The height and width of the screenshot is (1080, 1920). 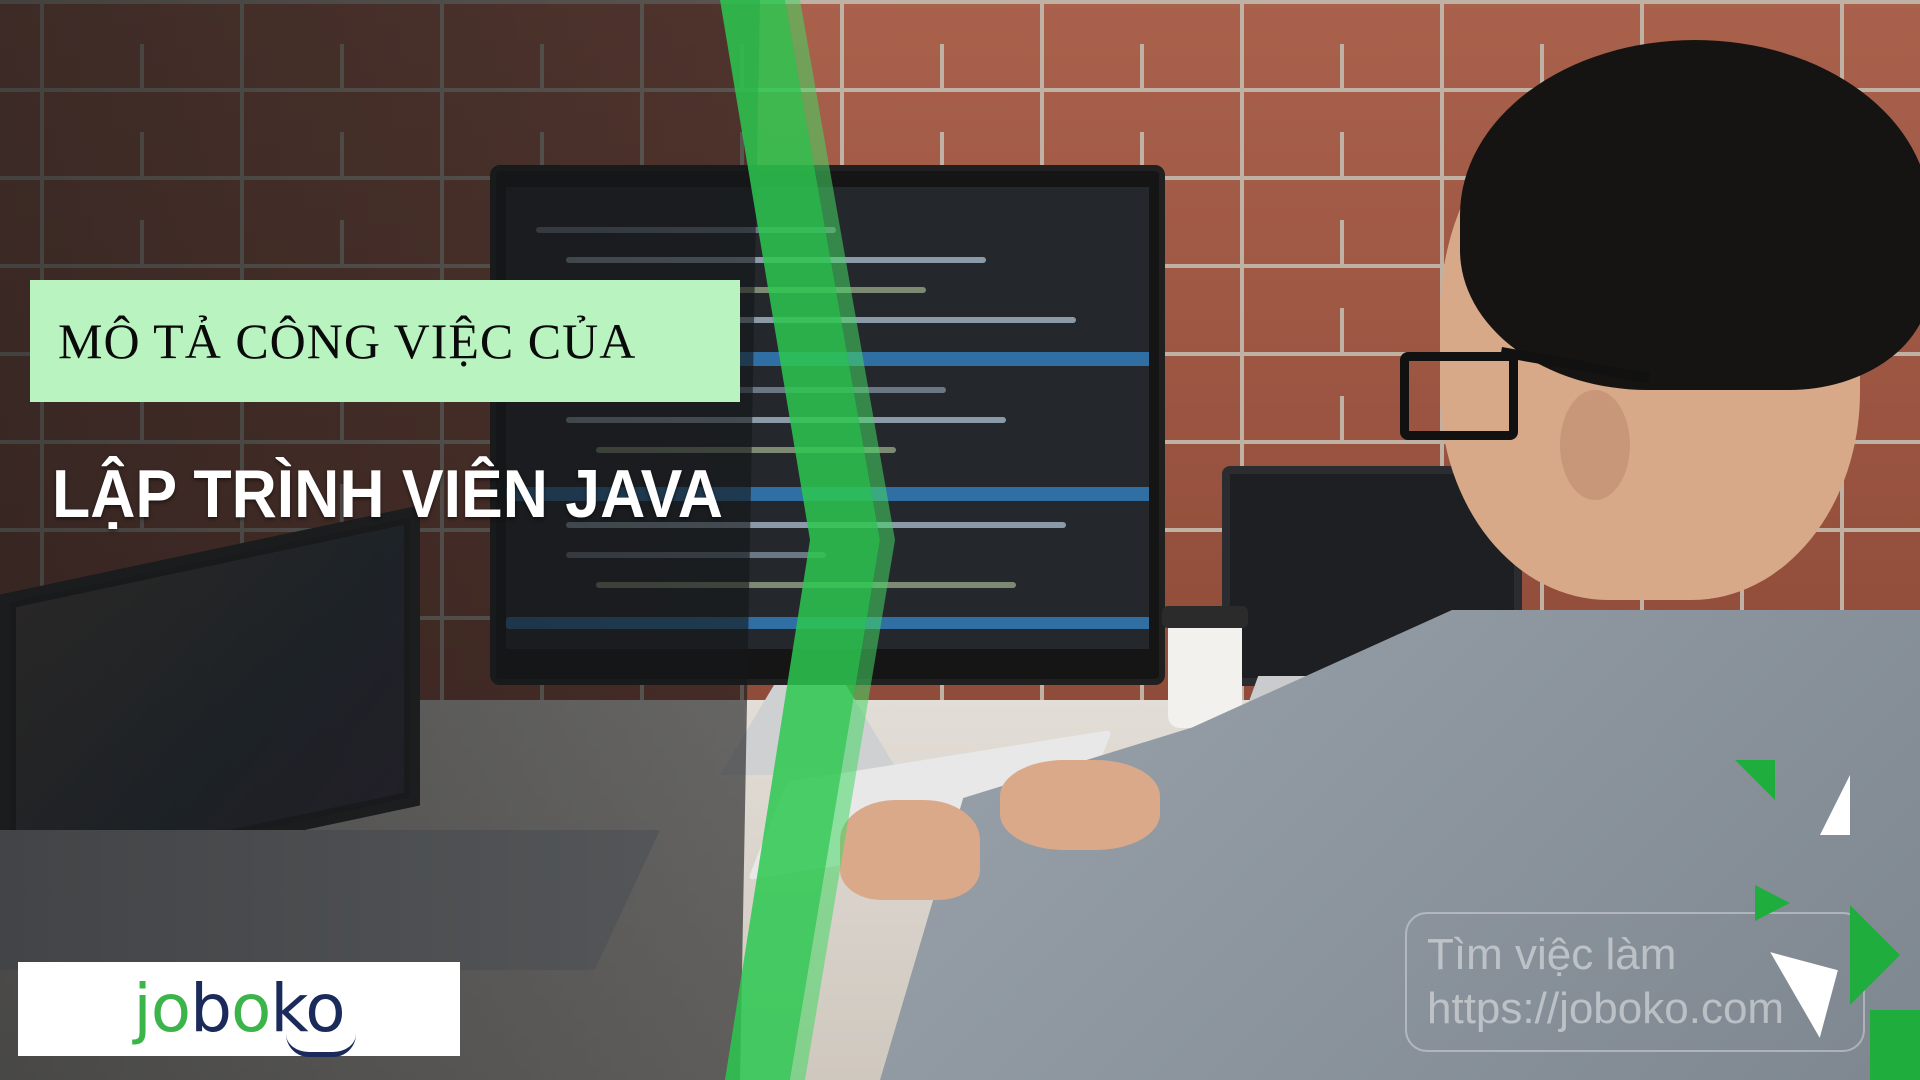 I want to click on subtitle-text: MÔ TẢ CÔNG VIỆC CỦA, so click(x=347, y=341).